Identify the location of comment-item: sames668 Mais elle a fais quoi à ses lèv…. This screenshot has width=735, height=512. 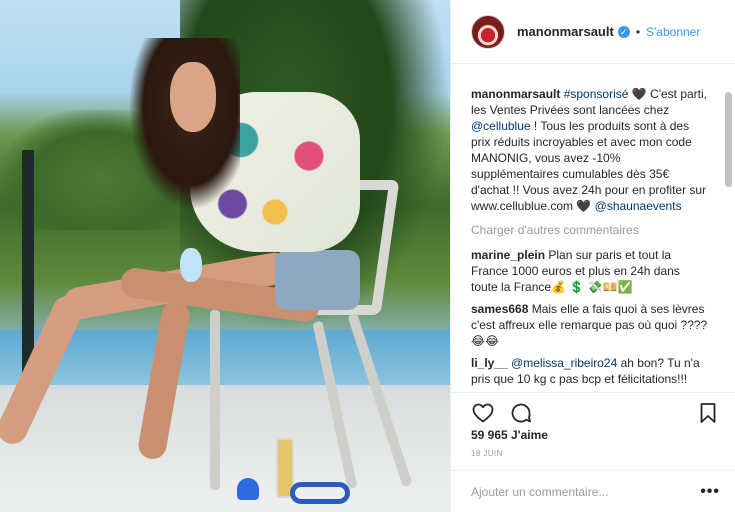
(589, 325).